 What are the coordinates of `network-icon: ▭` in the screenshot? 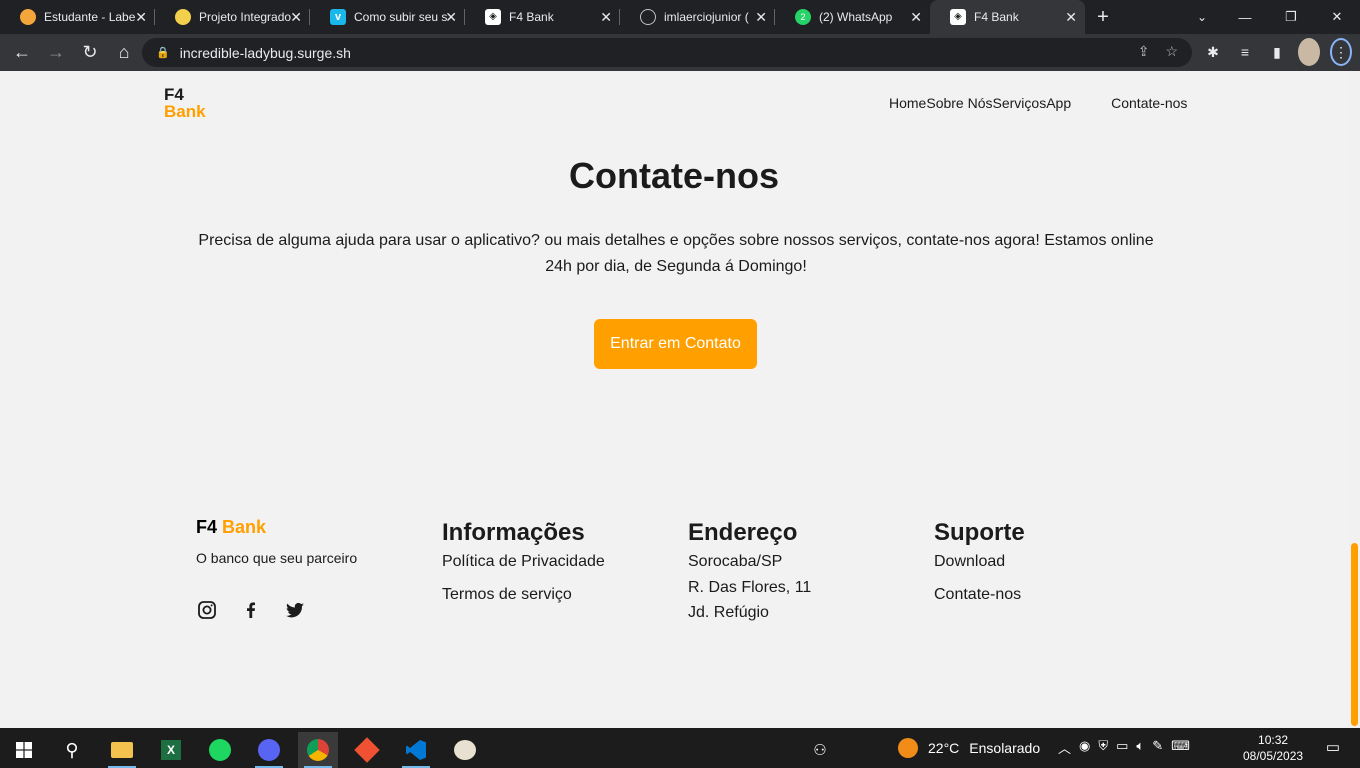 It's located at (1122, 747).